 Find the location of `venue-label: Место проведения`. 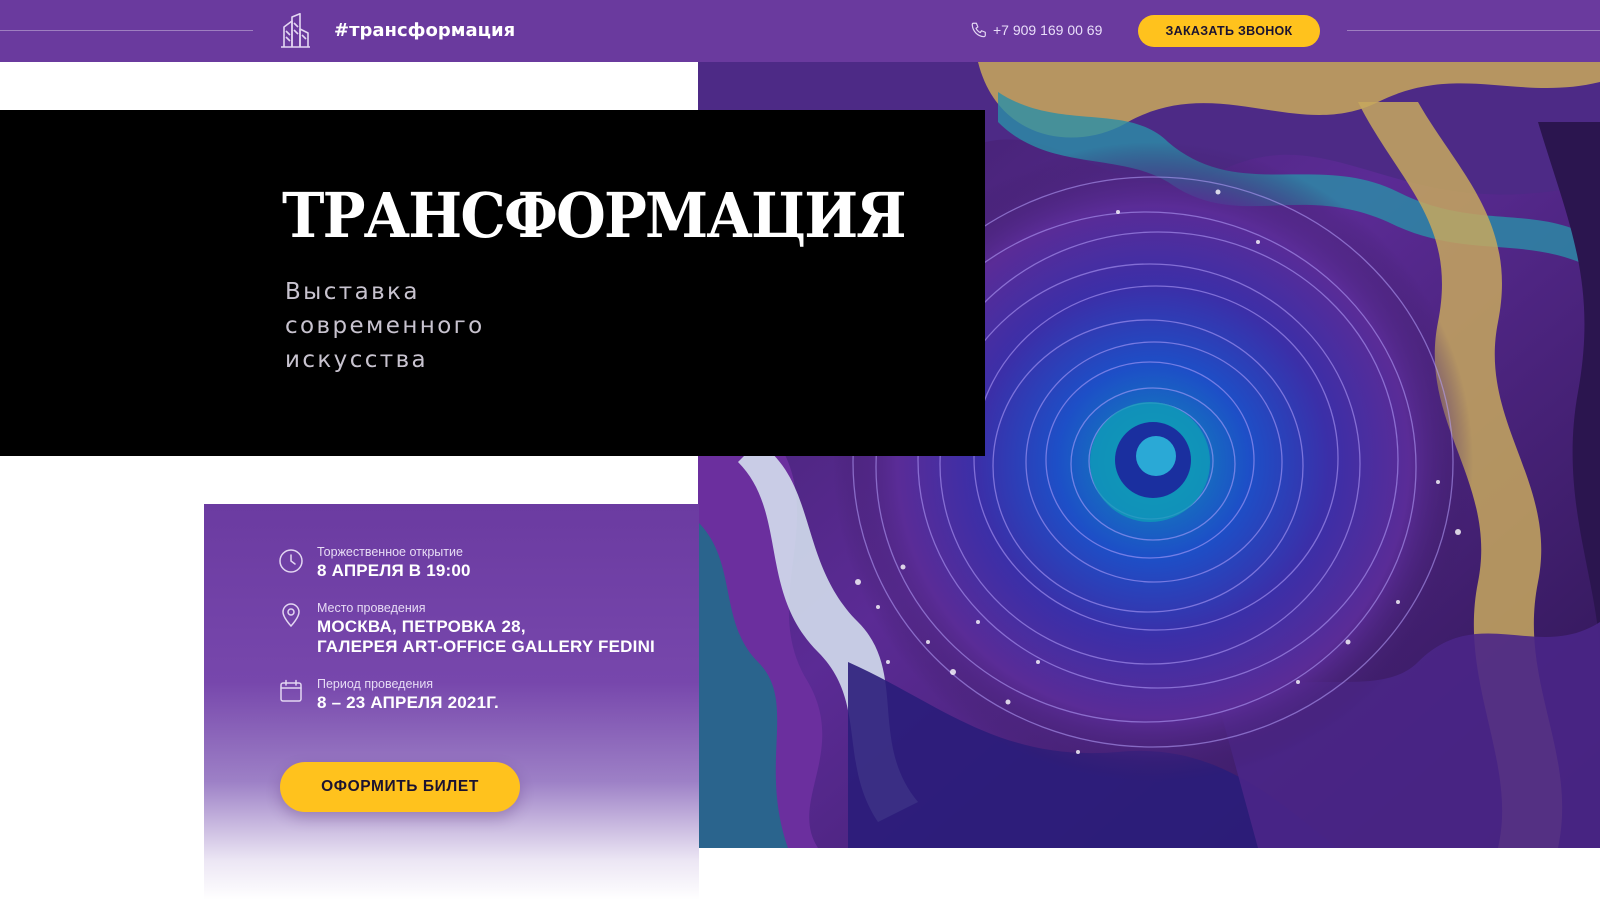

venue-label: Место проведения is located at coordinates (371, 608).